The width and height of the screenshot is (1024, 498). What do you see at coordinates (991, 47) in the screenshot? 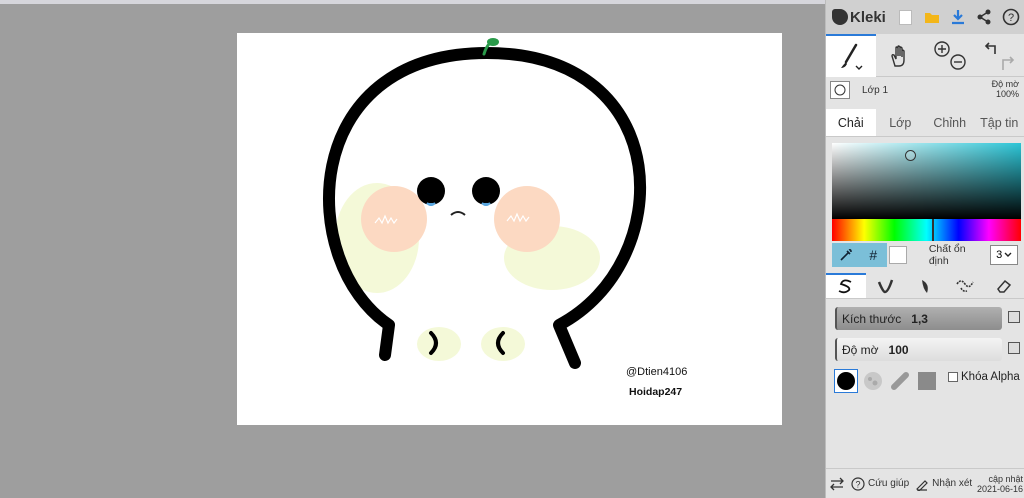
I see `undo-icon` at bounding box center [991, 47].